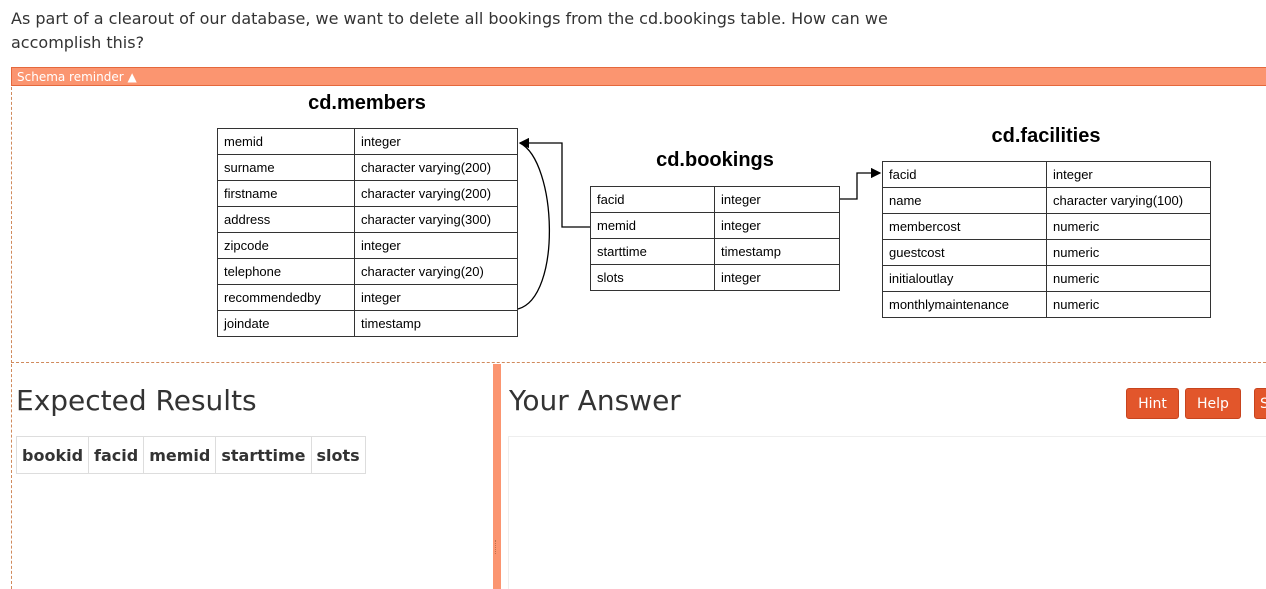  What do you see at coordinates (77, 77) in the screenshot?
I see `schema-reminder-label: Schema reminder ▲` at bounding box center [77, 77].